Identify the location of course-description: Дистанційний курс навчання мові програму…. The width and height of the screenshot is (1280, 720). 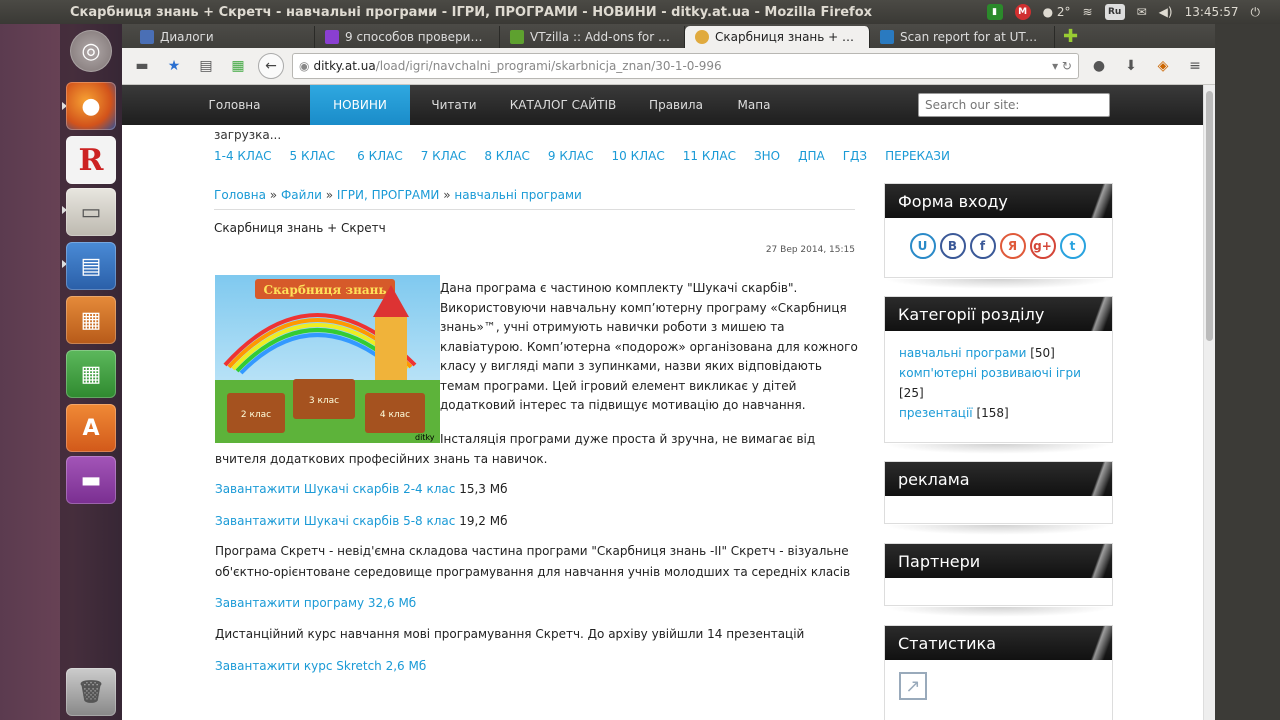
(510, 634).